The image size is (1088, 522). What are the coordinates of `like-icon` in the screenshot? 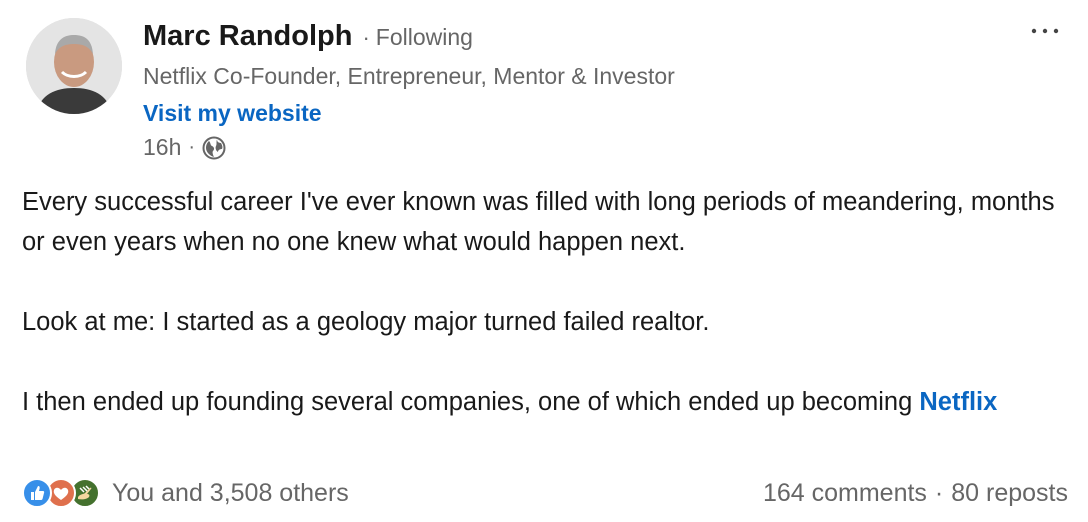 It's located at (37, 493).